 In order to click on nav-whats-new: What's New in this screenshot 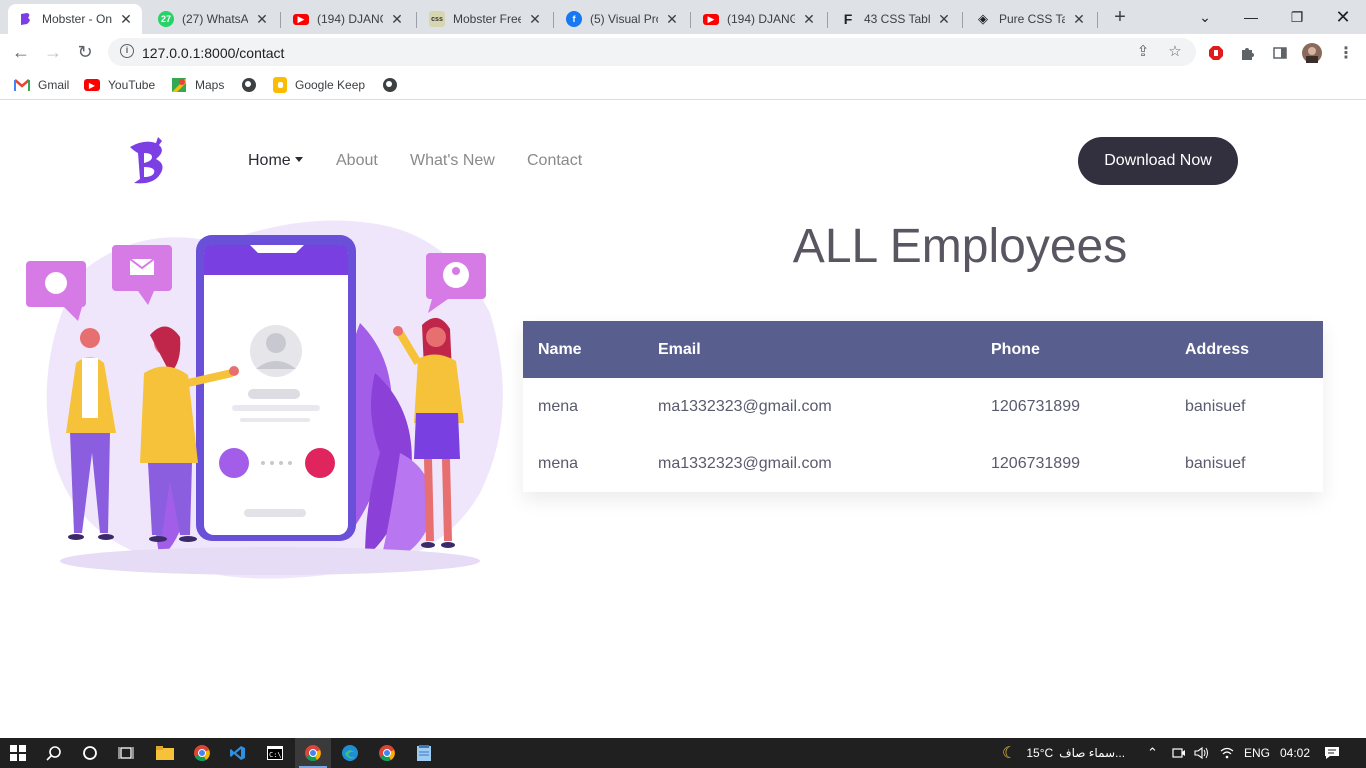, I will do `click(452, 161)`.